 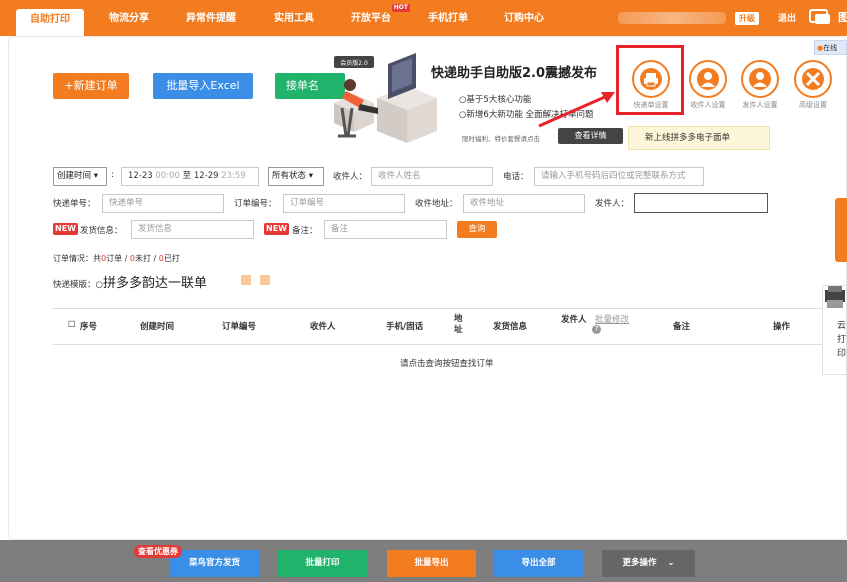 I want to click on message-icon, so click(x=820, y=17).